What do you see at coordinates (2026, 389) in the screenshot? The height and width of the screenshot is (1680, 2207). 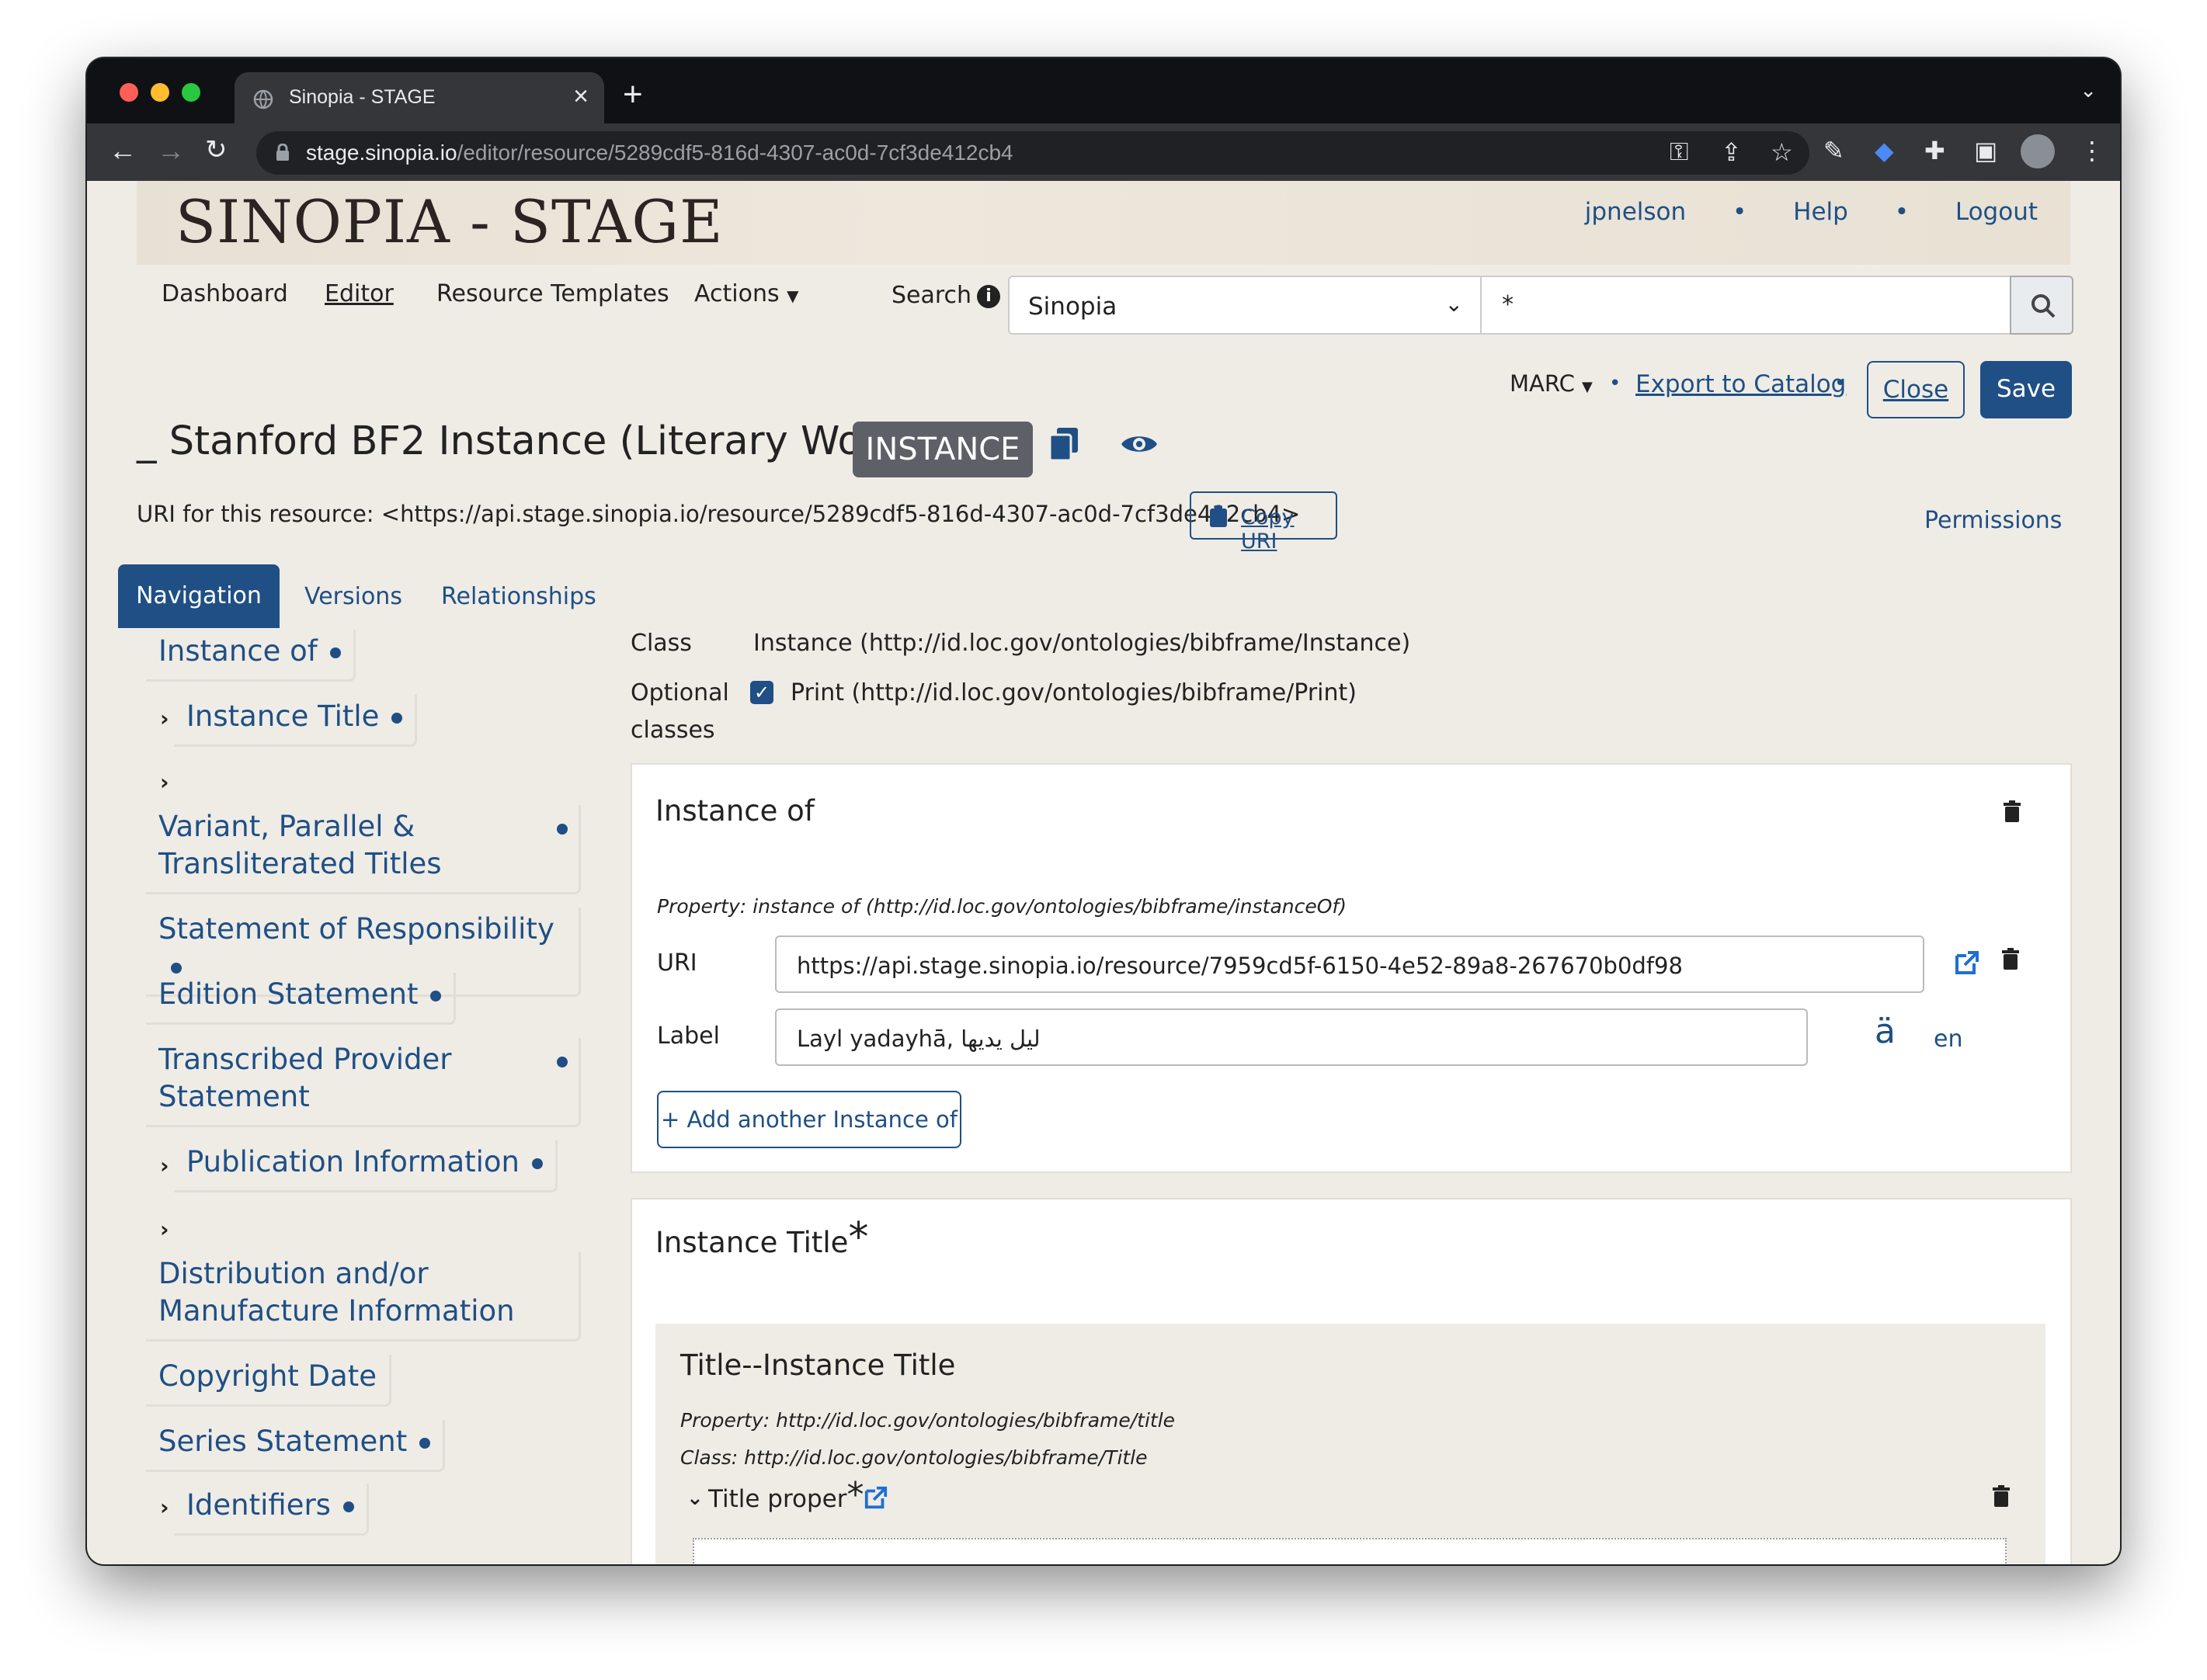 I see `save-button: Save` at bounding box center [2026, 389].